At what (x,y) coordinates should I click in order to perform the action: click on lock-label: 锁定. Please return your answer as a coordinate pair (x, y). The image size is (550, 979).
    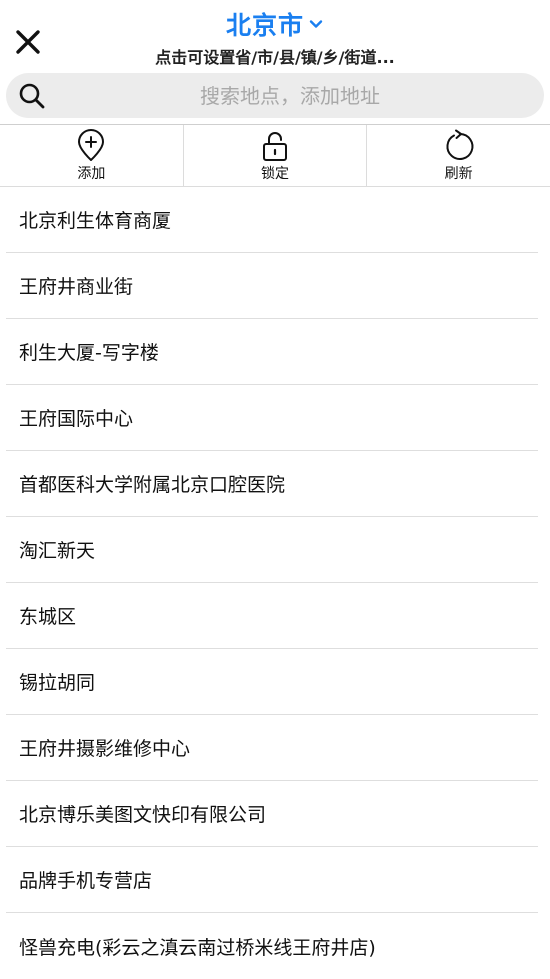
    Looking at the image, I should click on (275, 174).